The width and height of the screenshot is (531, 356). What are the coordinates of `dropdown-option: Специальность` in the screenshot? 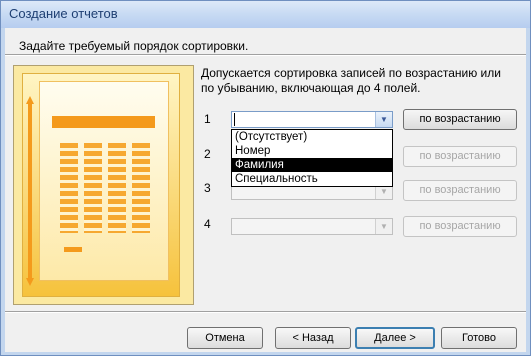 It's located at (312, 179).